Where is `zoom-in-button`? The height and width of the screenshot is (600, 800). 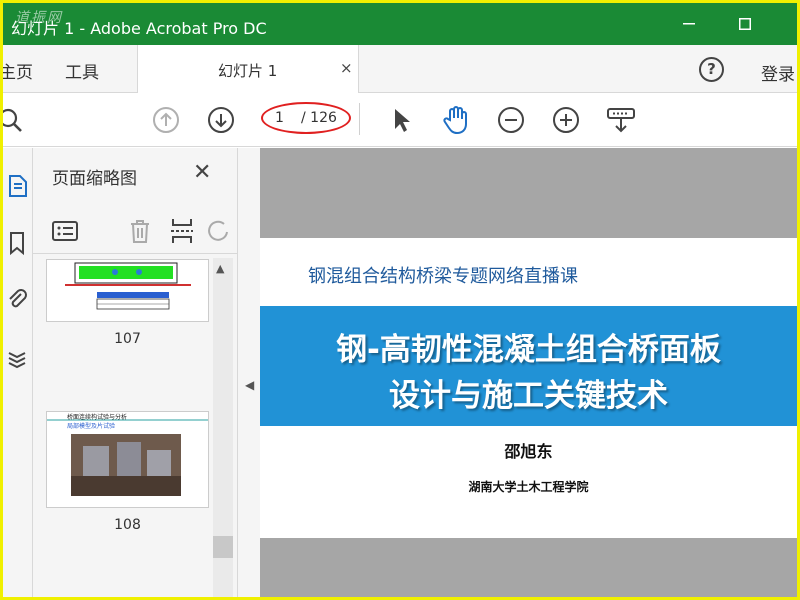
zoom-in-button is located at coordinates (566, 120).